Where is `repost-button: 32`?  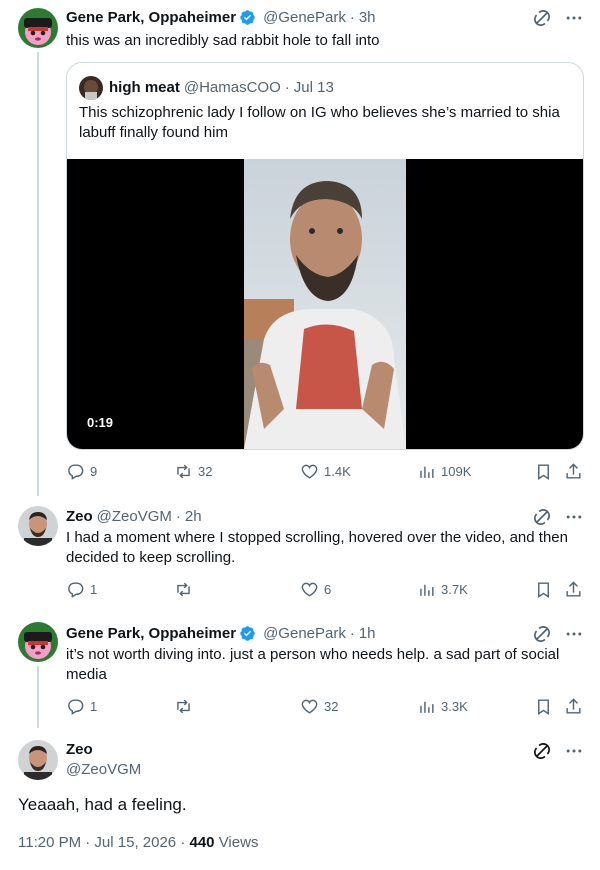 repost-button: 32 is located at coordinates (193, 471).